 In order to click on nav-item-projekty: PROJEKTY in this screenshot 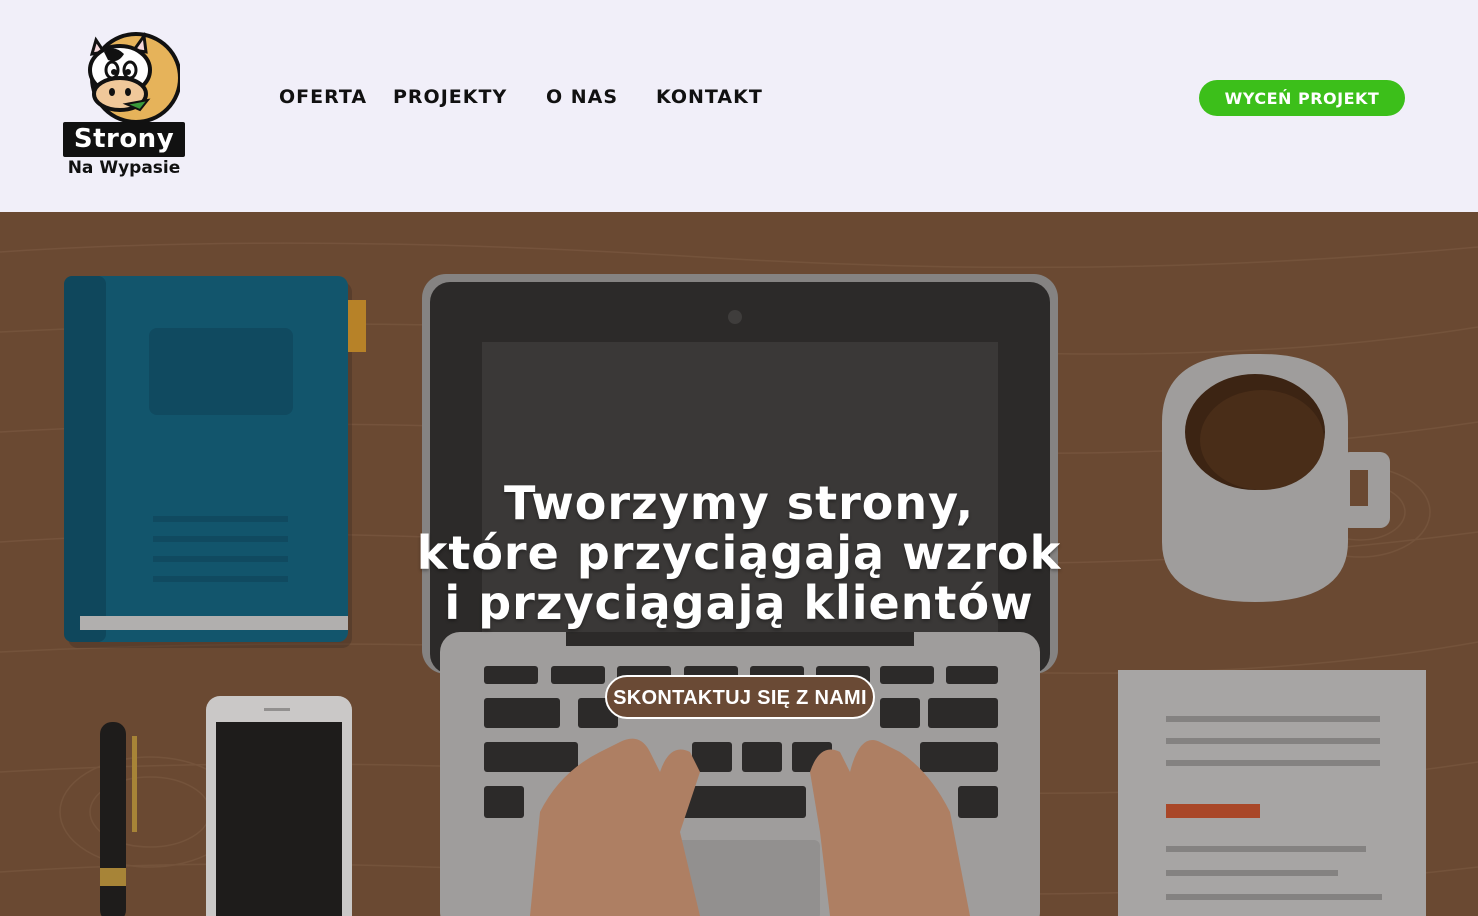, I will do `click(450, 97)`.